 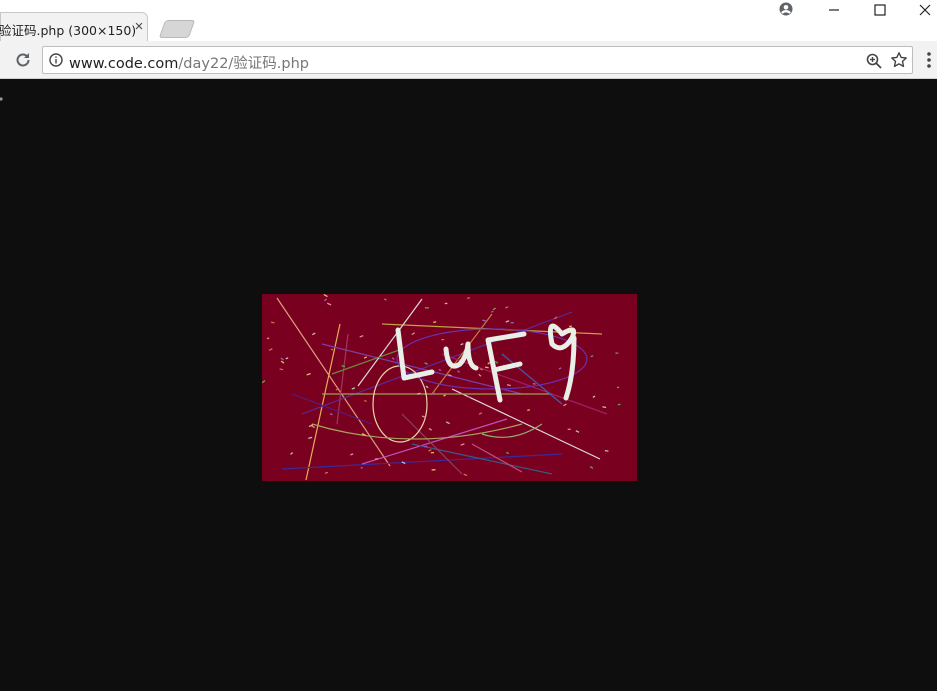 I want to click on minimize-icon, so click(x=834, y=10).